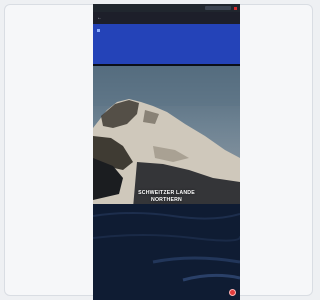 This screenshot has width=320, height=300. I want to click on back-arrow-icon: ←, so click(99, 18).